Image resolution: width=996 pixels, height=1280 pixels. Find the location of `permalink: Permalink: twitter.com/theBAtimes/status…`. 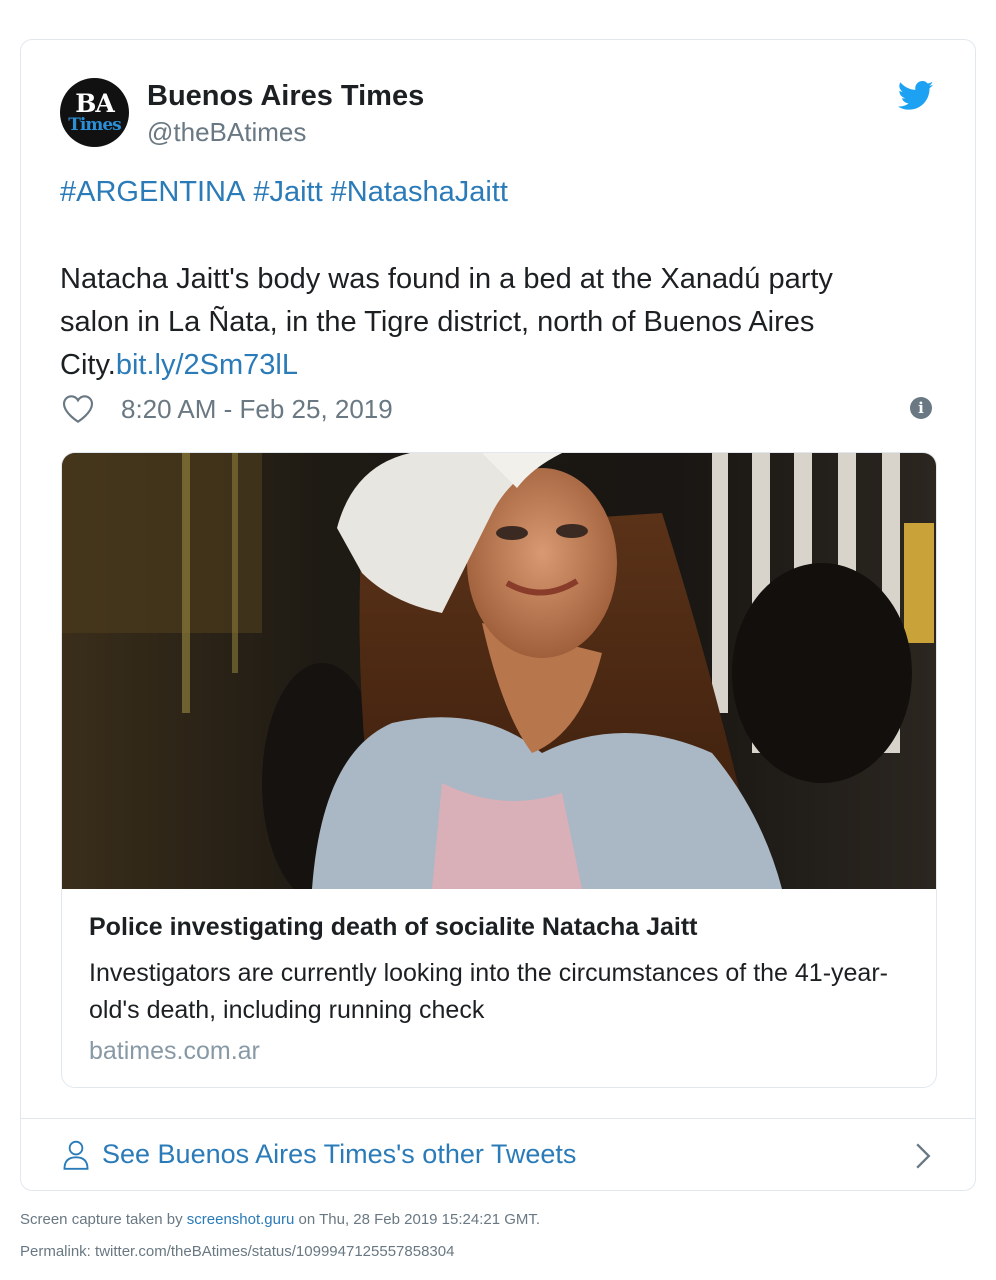

permalink: Permalink: twitter.com/theBAtimes/status… is located at coordinates (237, 1251).